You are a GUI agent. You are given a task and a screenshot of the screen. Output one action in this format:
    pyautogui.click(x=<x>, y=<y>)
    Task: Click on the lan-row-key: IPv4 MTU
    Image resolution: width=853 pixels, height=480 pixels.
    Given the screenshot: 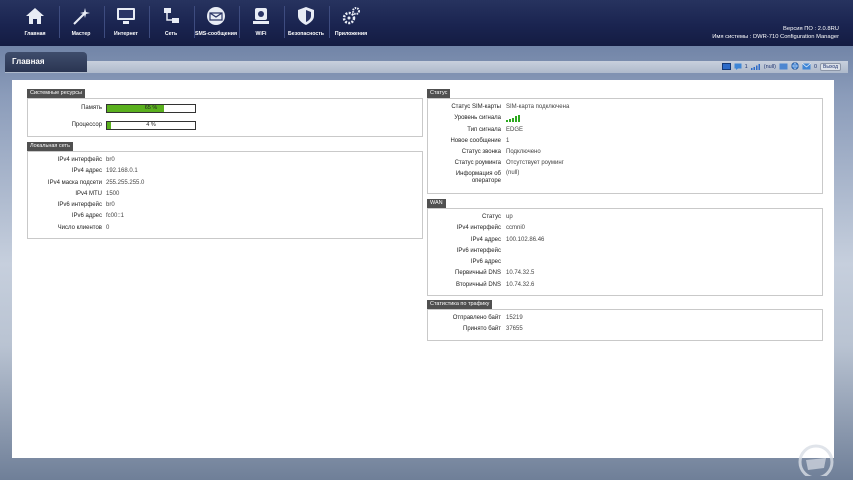 What is the action you would take?
    pyautogui.click(x=88, y=193)
    